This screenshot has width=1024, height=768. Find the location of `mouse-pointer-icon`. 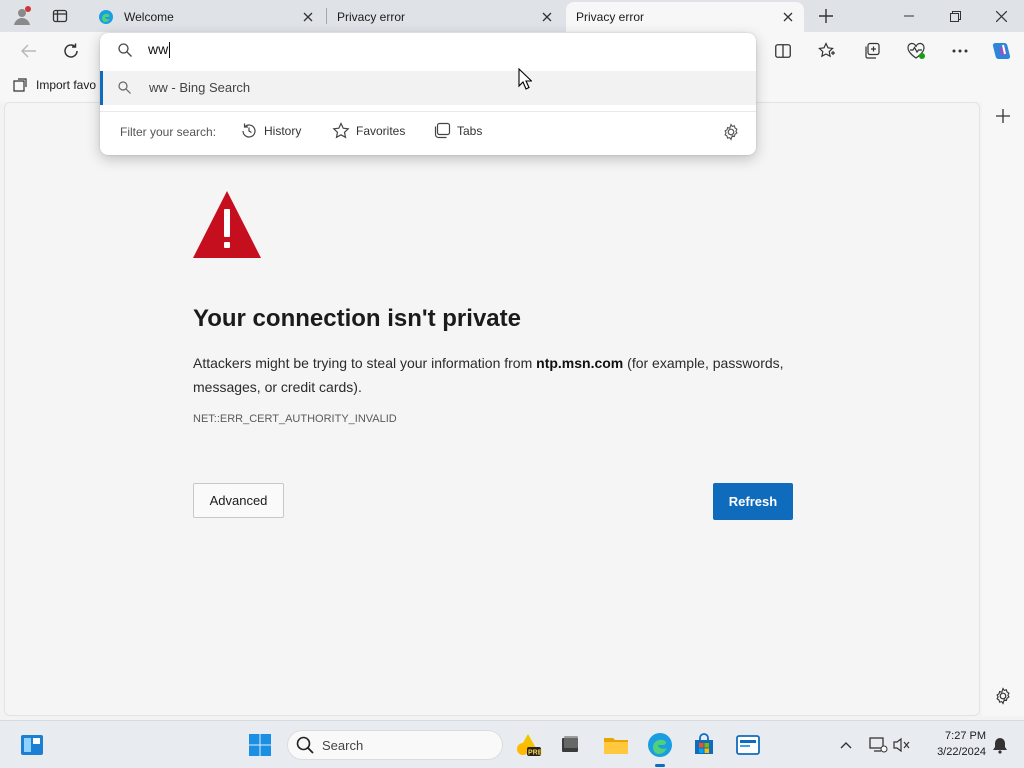

mouse-pointer-icon is located at coordinates (525, 81).